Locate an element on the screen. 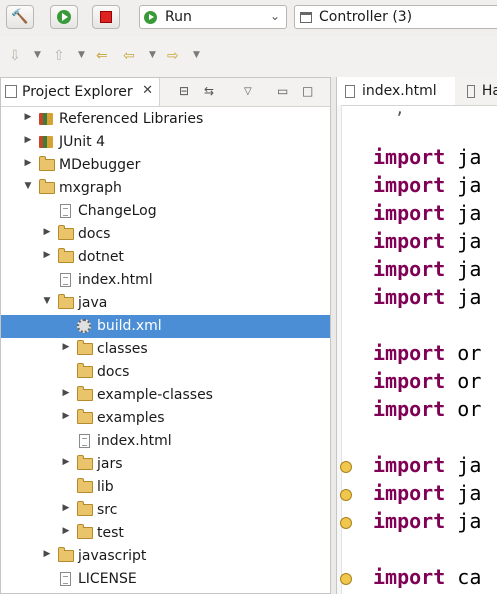 The height and width of the screenshot is (594, 497). tab-second: Ha is located at coordinates (479, 91).